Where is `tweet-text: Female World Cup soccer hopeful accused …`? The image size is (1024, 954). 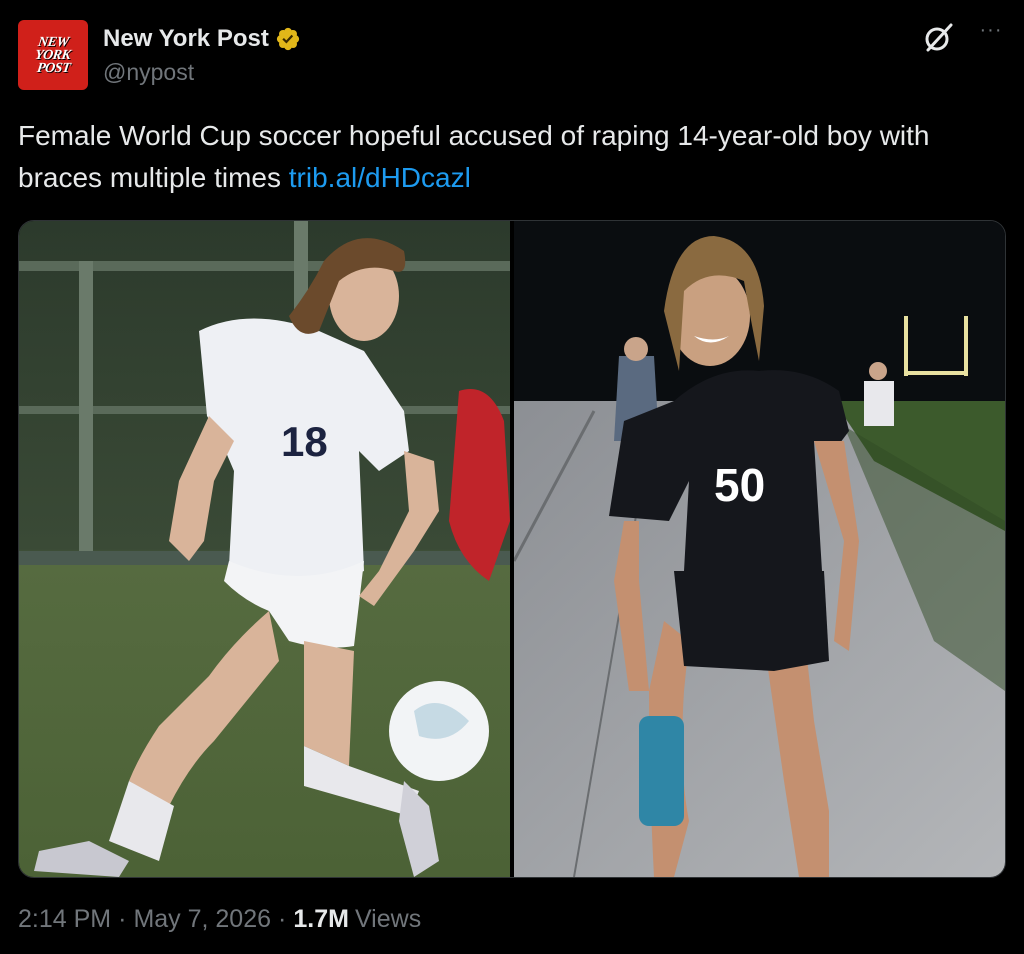 tweet-text: Female World Cup soccer hopeful accused … is located at coordinates (503, 157).